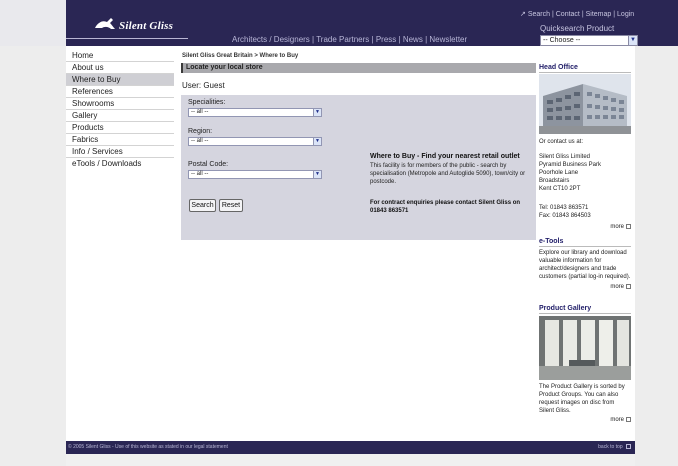  I want to click on specialities-value: -- all --, so click(200, 112).